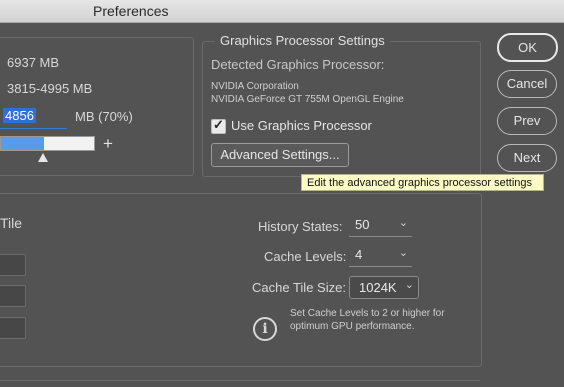 This screenshot has height=387, width=564. I want to click on use-gpu-label: Use Graphics Processor, so click(301, 125).